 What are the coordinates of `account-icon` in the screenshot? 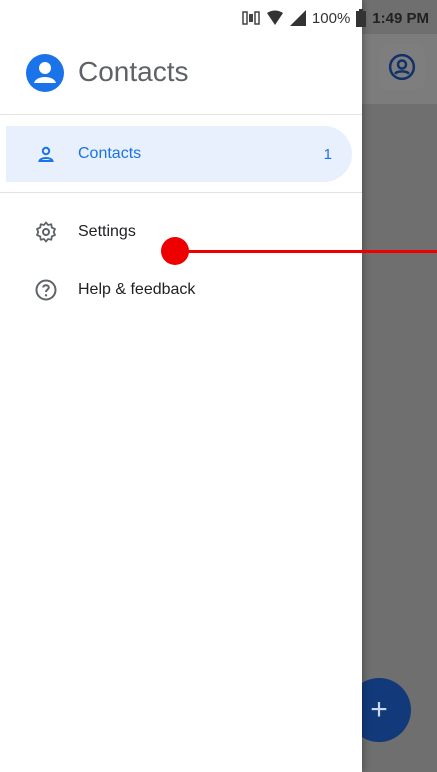 It's located at (402, 67).